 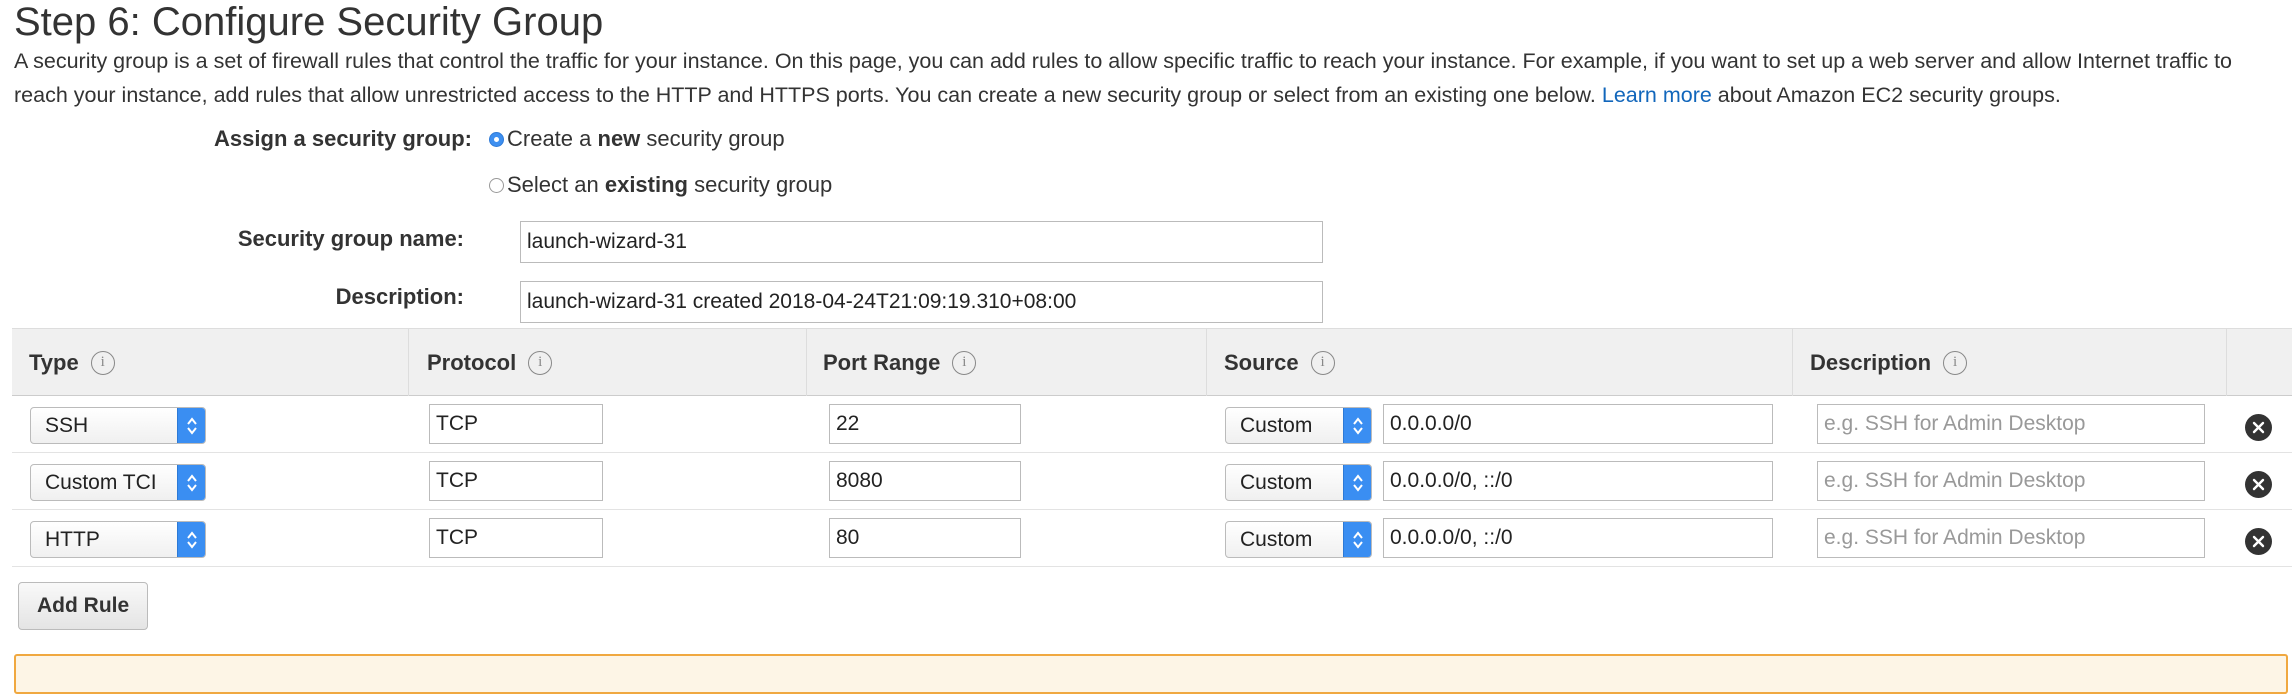 I want to click on assign-security-group-label: Assign a security group:, so click(x=343, y=138).